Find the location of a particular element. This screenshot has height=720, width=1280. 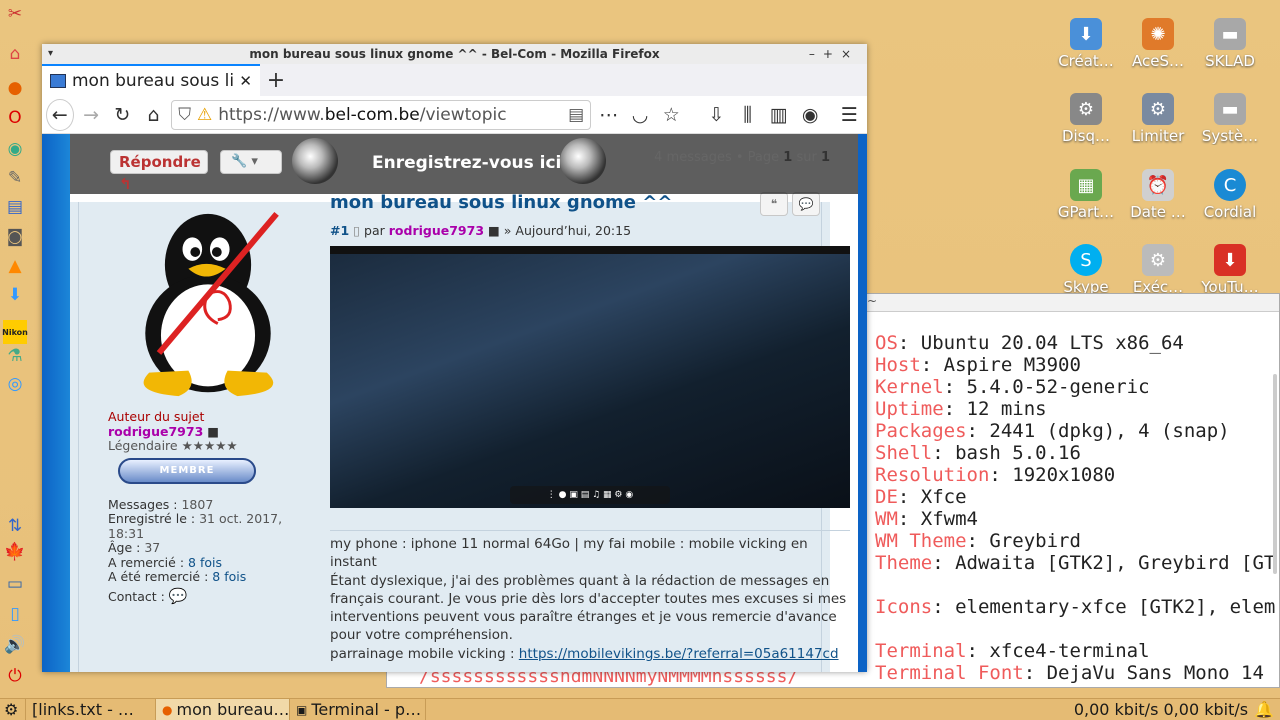

tux-avatar is located at coordinates (211, 304).